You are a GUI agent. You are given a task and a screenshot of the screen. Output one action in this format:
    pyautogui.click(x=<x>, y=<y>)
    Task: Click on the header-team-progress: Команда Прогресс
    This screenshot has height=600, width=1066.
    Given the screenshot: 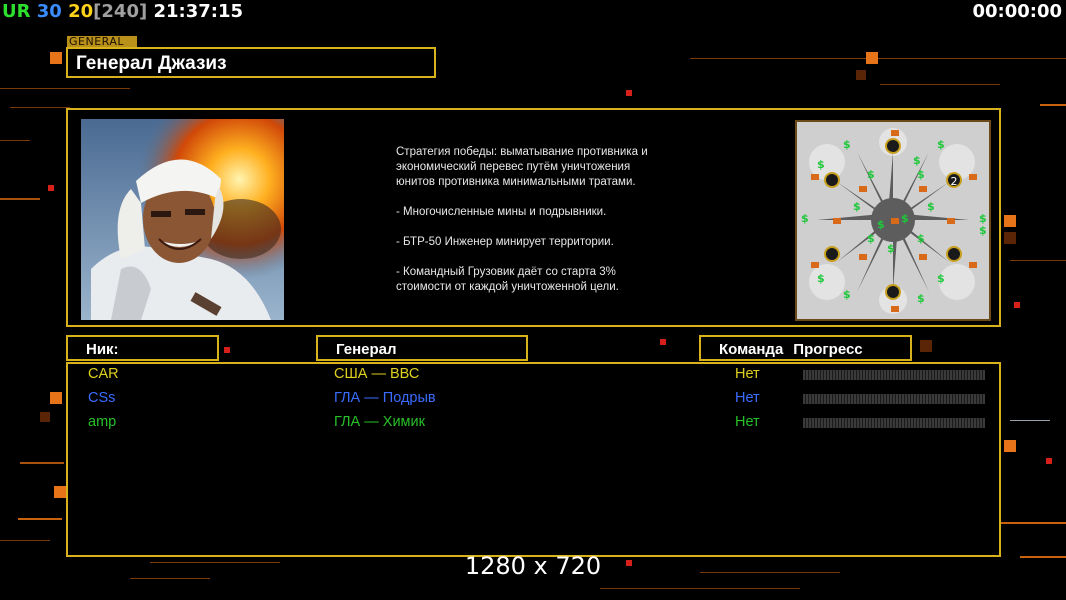 What is the action you would take?
    pyautogui.click(x=805, y=348)
    